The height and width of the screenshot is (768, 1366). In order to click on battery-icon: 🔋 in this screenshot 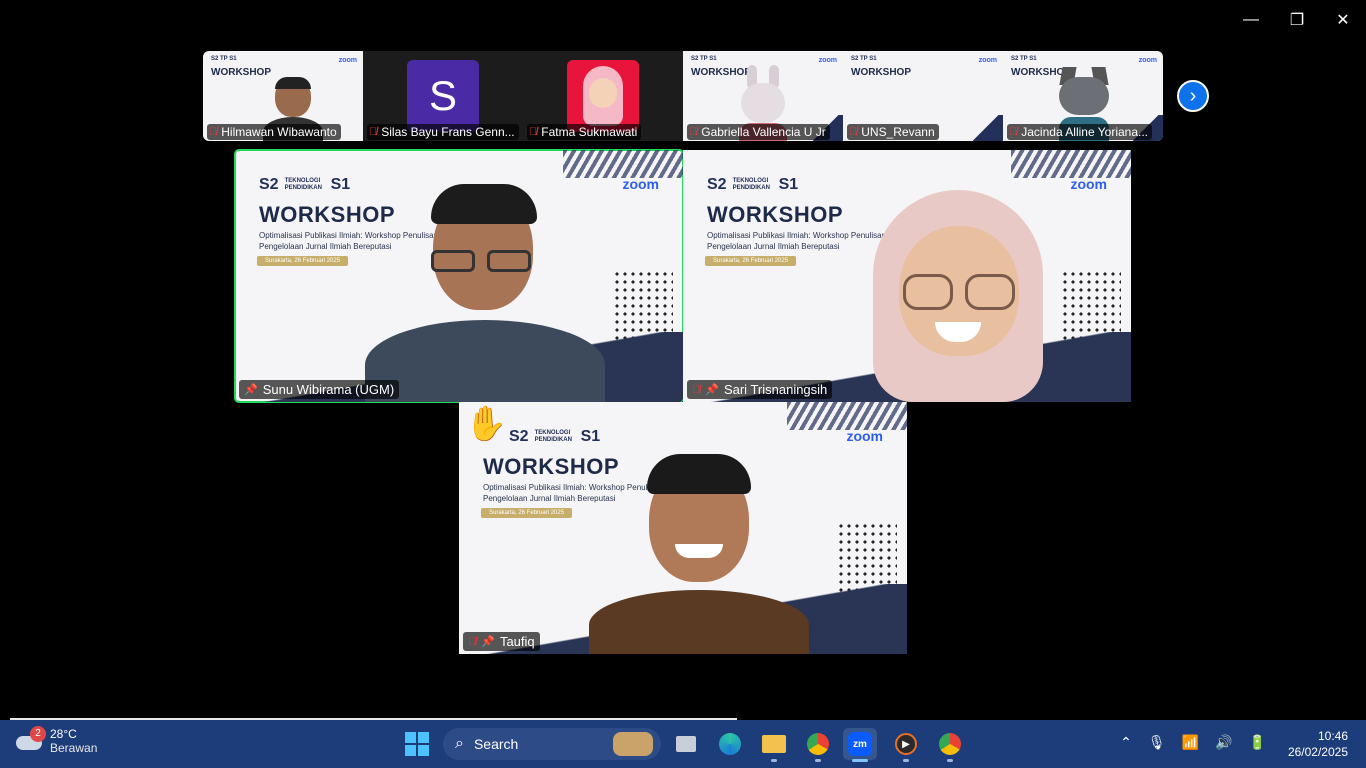, I will do `click(1257, 742)`.